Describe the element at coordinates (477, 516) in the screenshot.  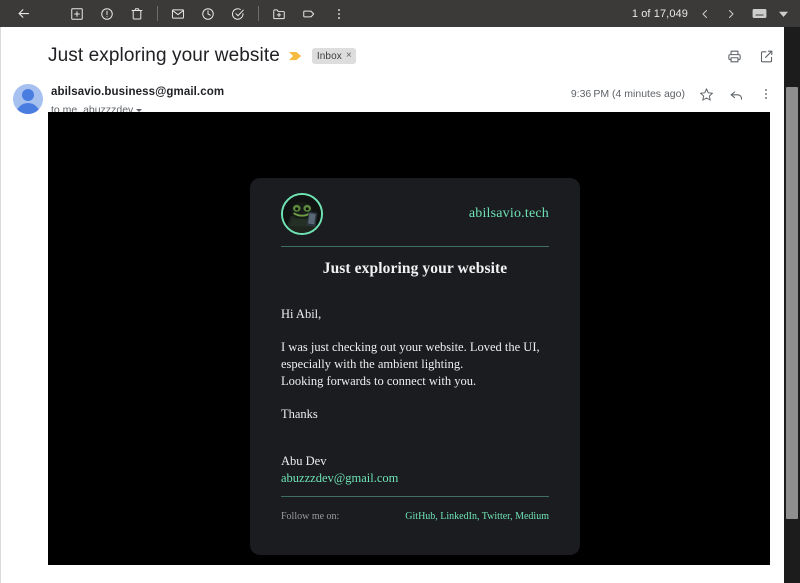
I see `social-links: GitHub, LinkedIn, Twitter, Medium` at that location.